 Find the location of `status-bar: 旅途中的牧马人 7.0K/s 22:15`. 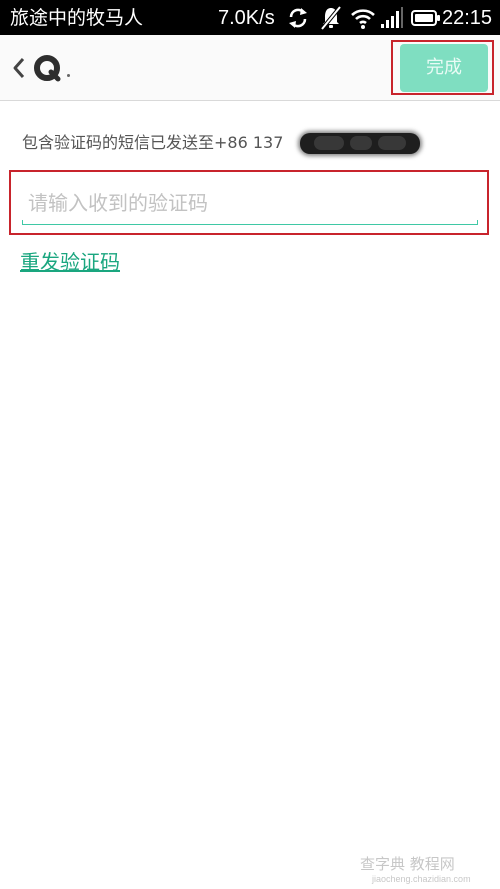

status-bar: 旅途中的牧马人 7.0K/s 22:15 is located at coordinates (250, 17).